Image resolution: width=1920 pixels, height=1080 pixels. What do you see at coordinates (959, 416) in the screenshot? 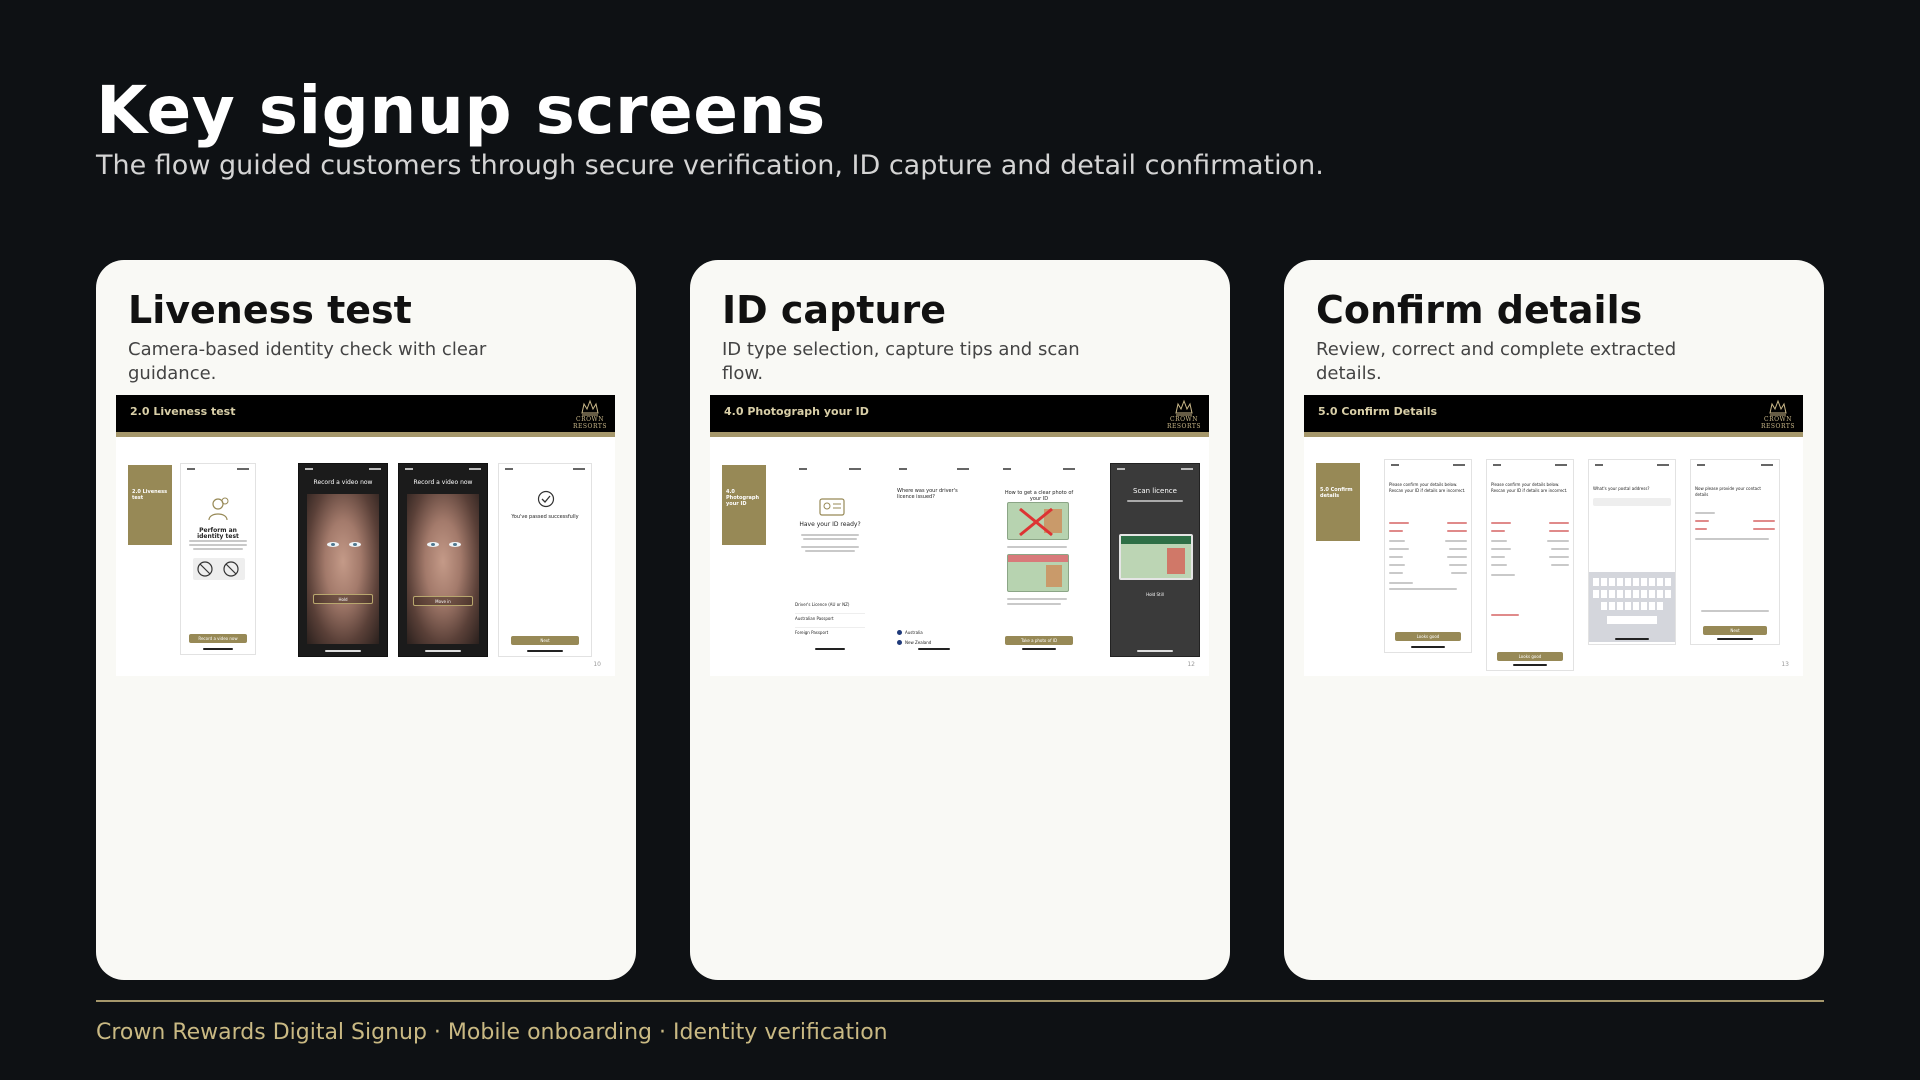
I see `slide-header-bar: 4.0 Photograph your ID CROWN RESORTS` at bounding box center [959, 416].